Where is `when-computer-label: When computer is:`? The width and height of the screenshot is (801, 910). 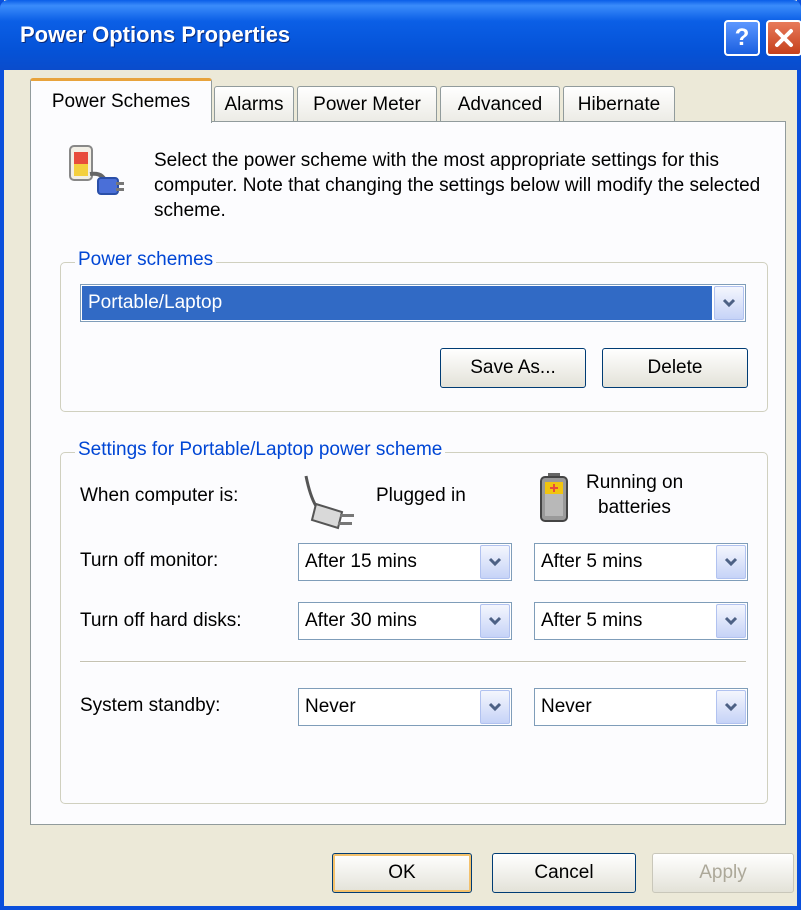 when-computer-label: When computer is: is located at coordinates (159, 495).